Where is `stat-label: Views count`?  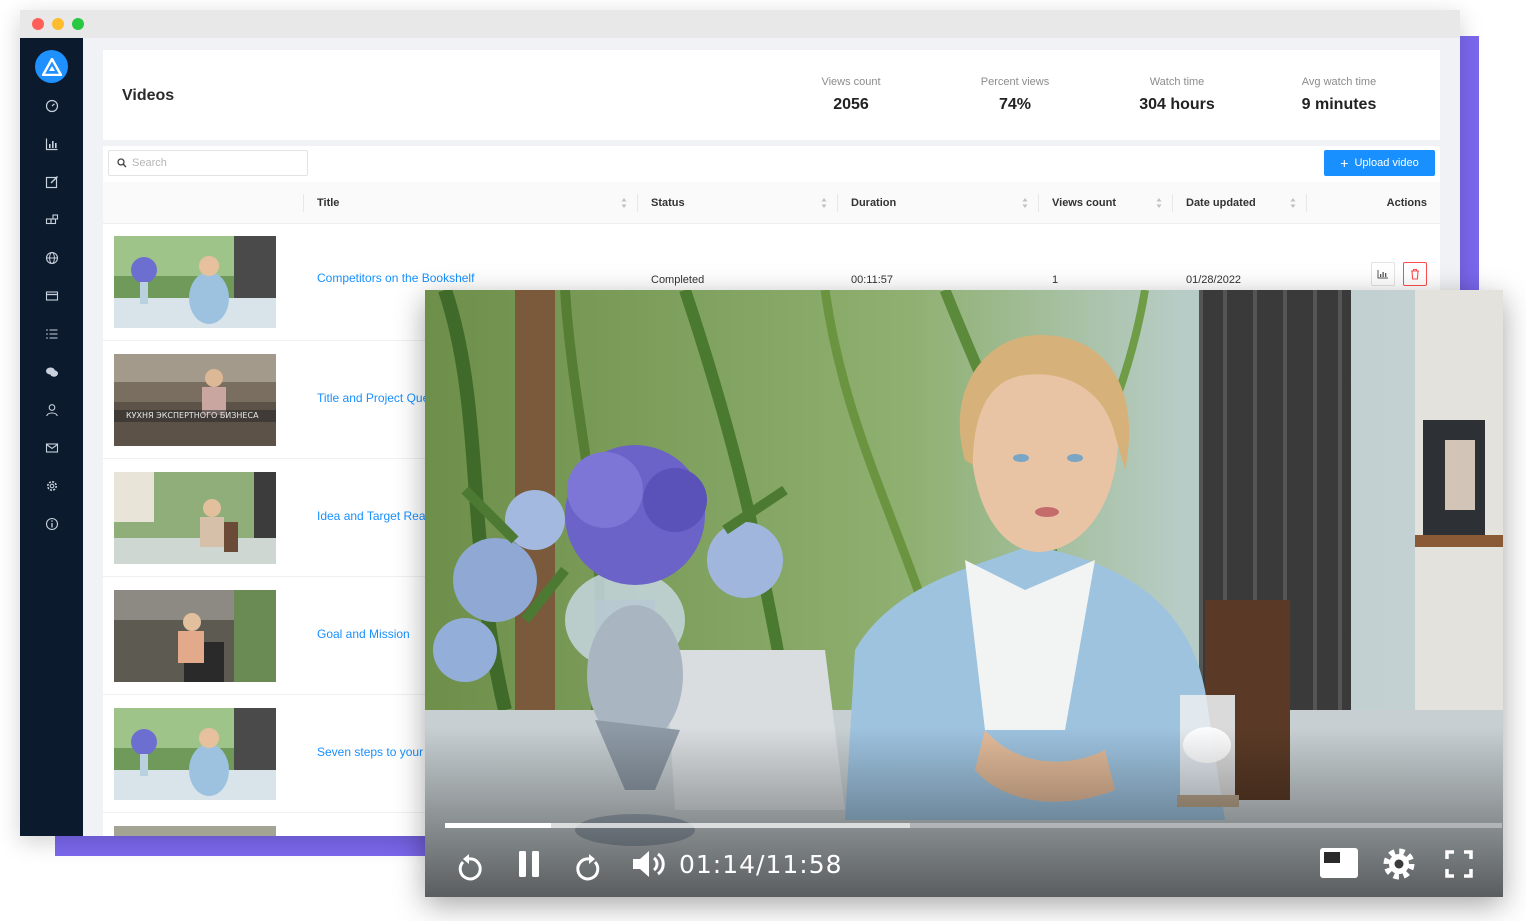 stat-label: Views count is located at coordinates (851, 82).